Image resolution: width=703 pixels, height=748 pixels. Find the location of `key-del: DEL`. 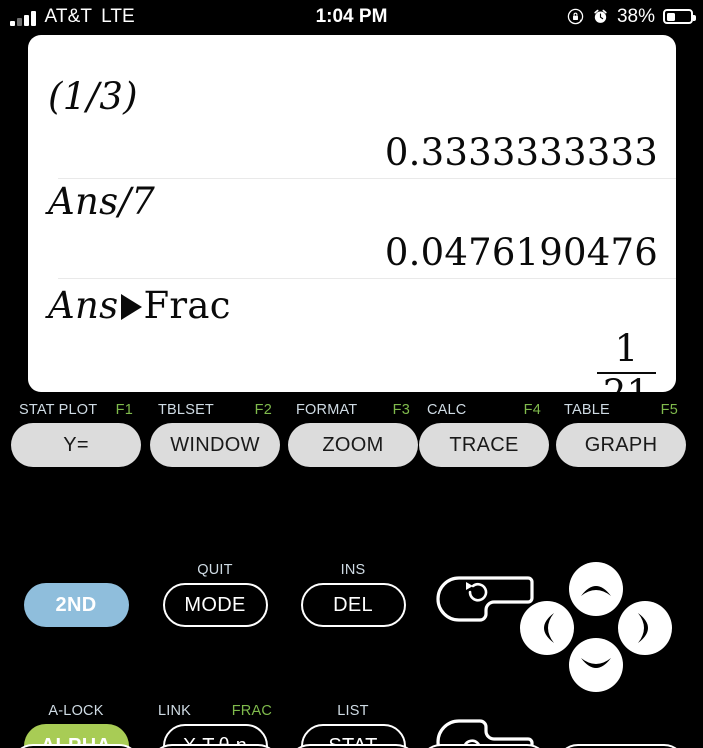

key-del: DEL is located at coordinates (353, 605).